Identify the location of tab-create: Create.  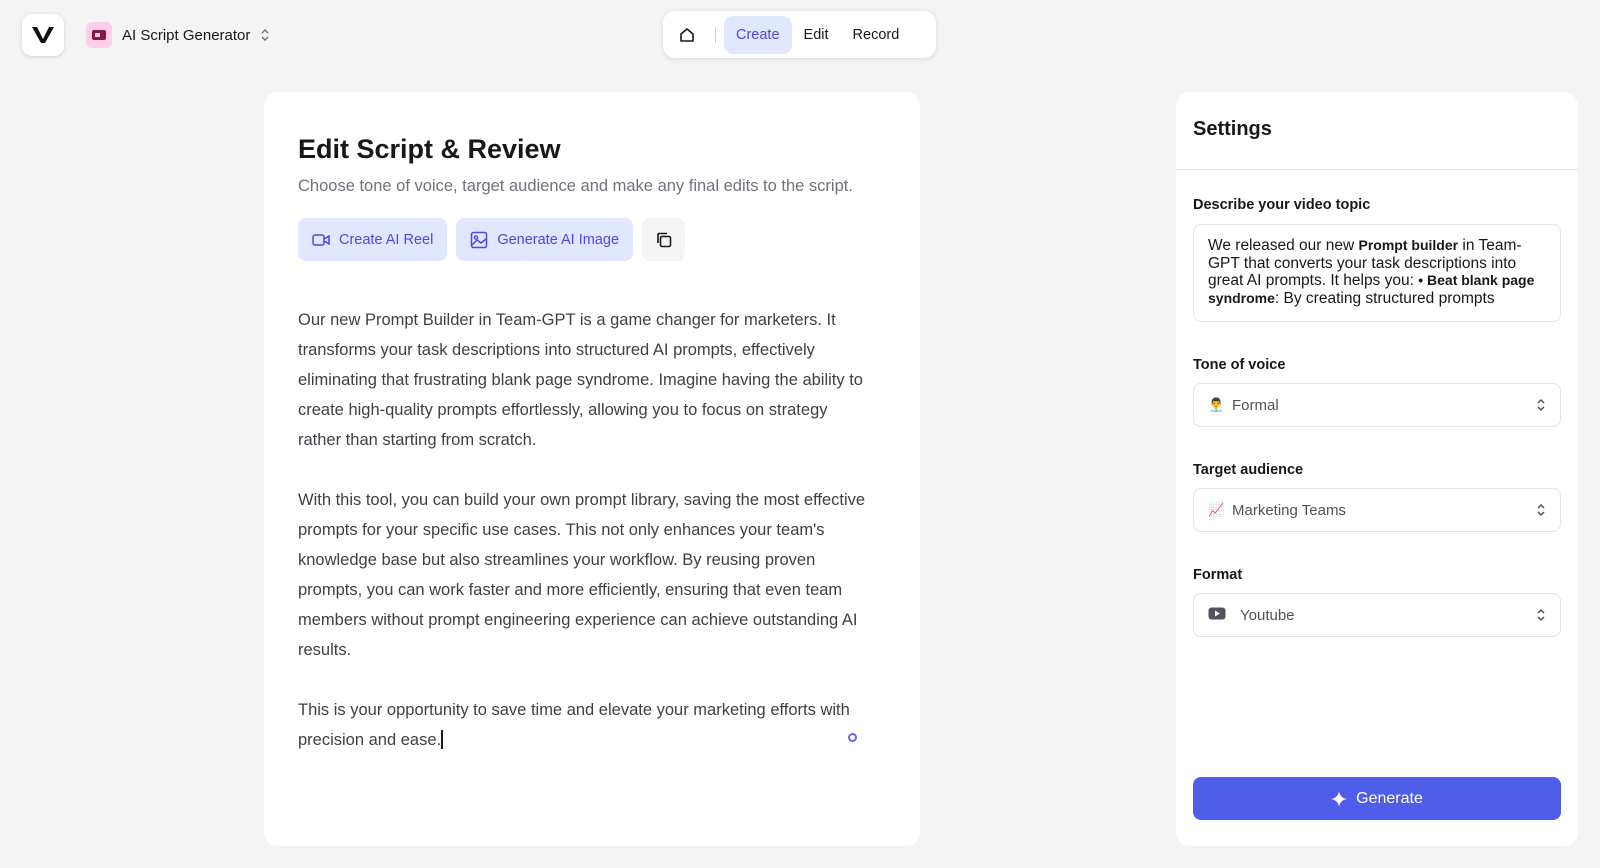
(758, 34).